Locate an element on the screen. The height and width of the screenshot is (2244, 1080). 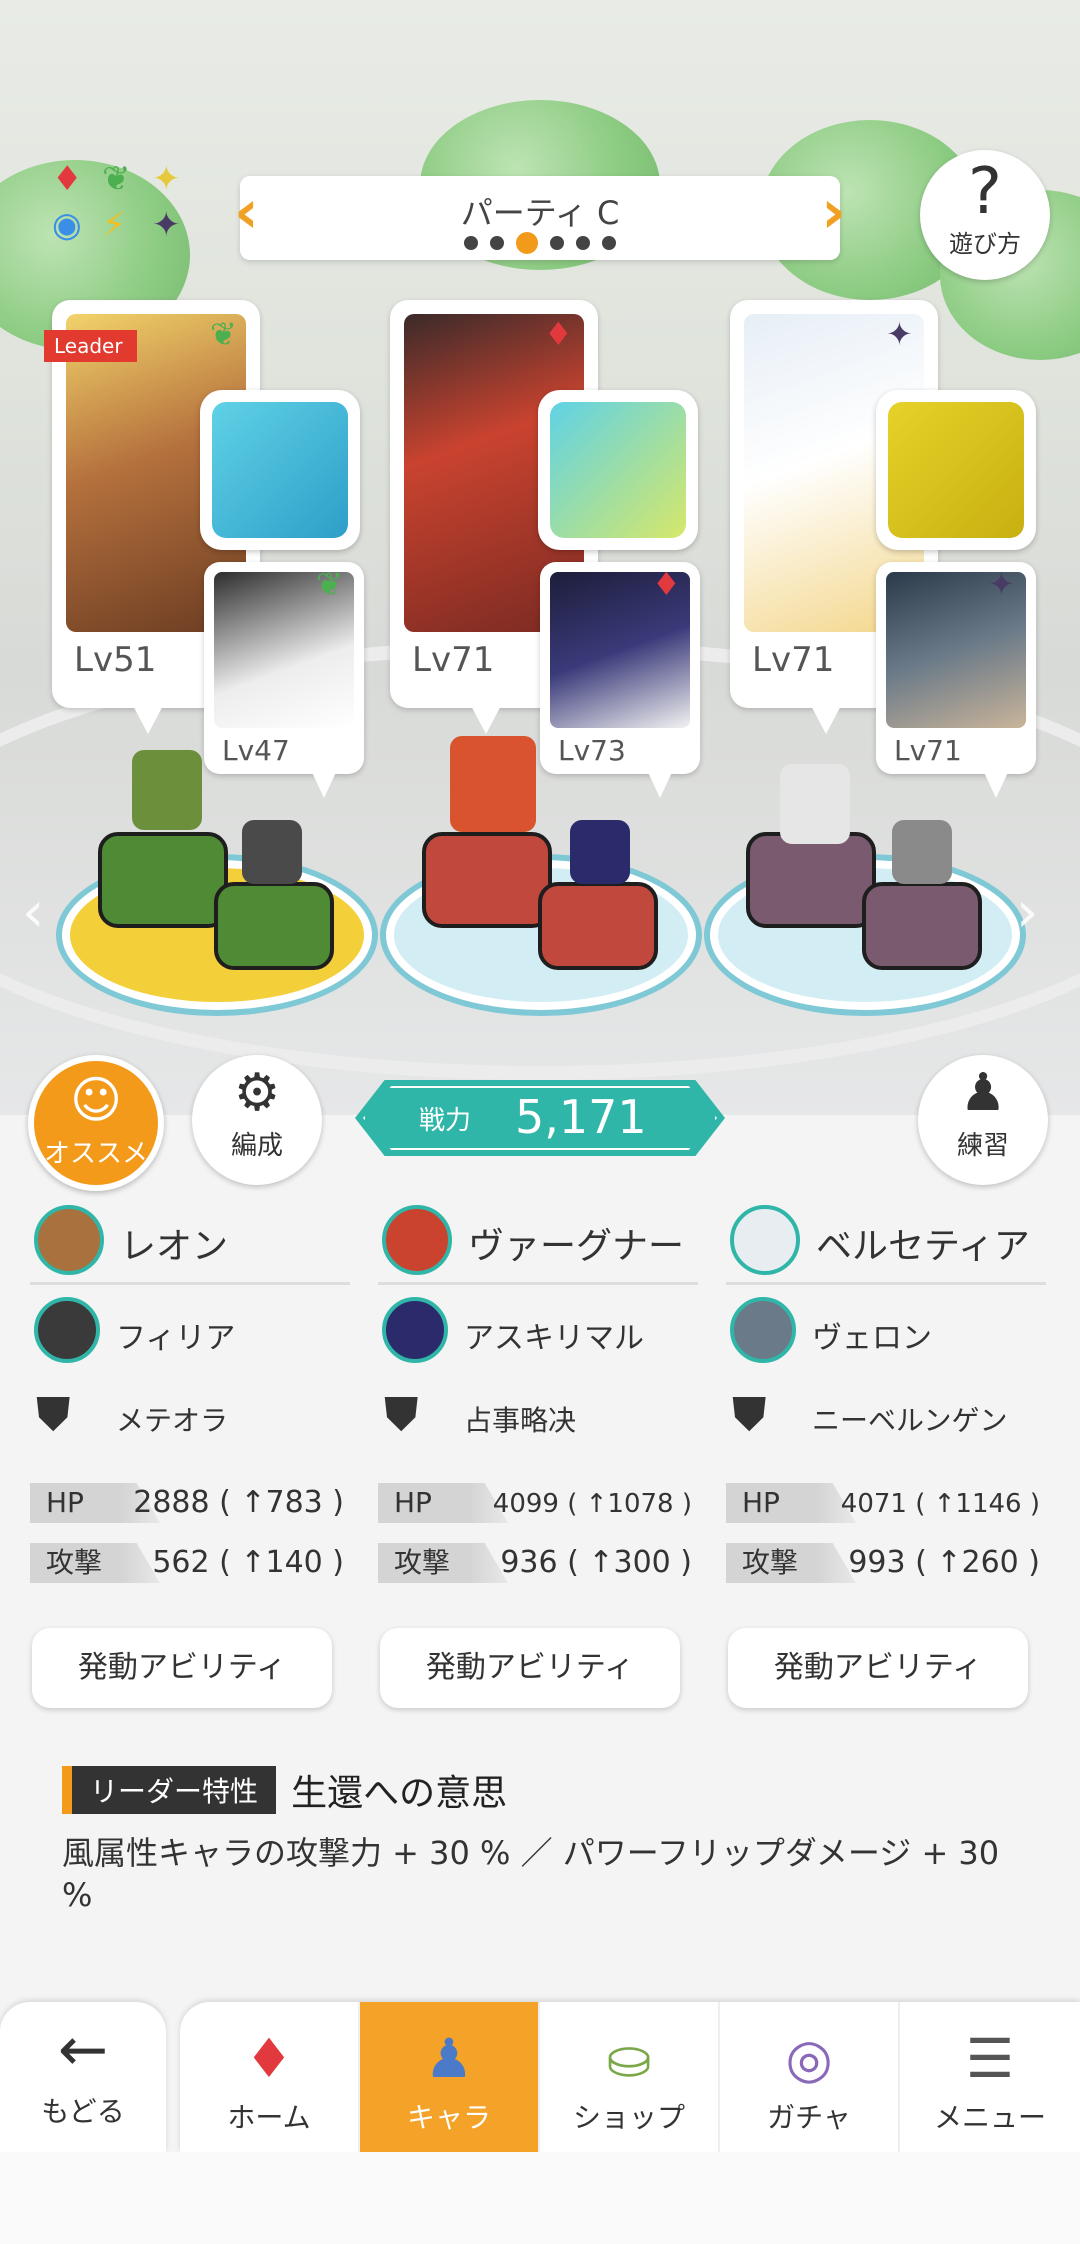
recommend-button: ☺ オススメ is located at coordinates (96, 1123).